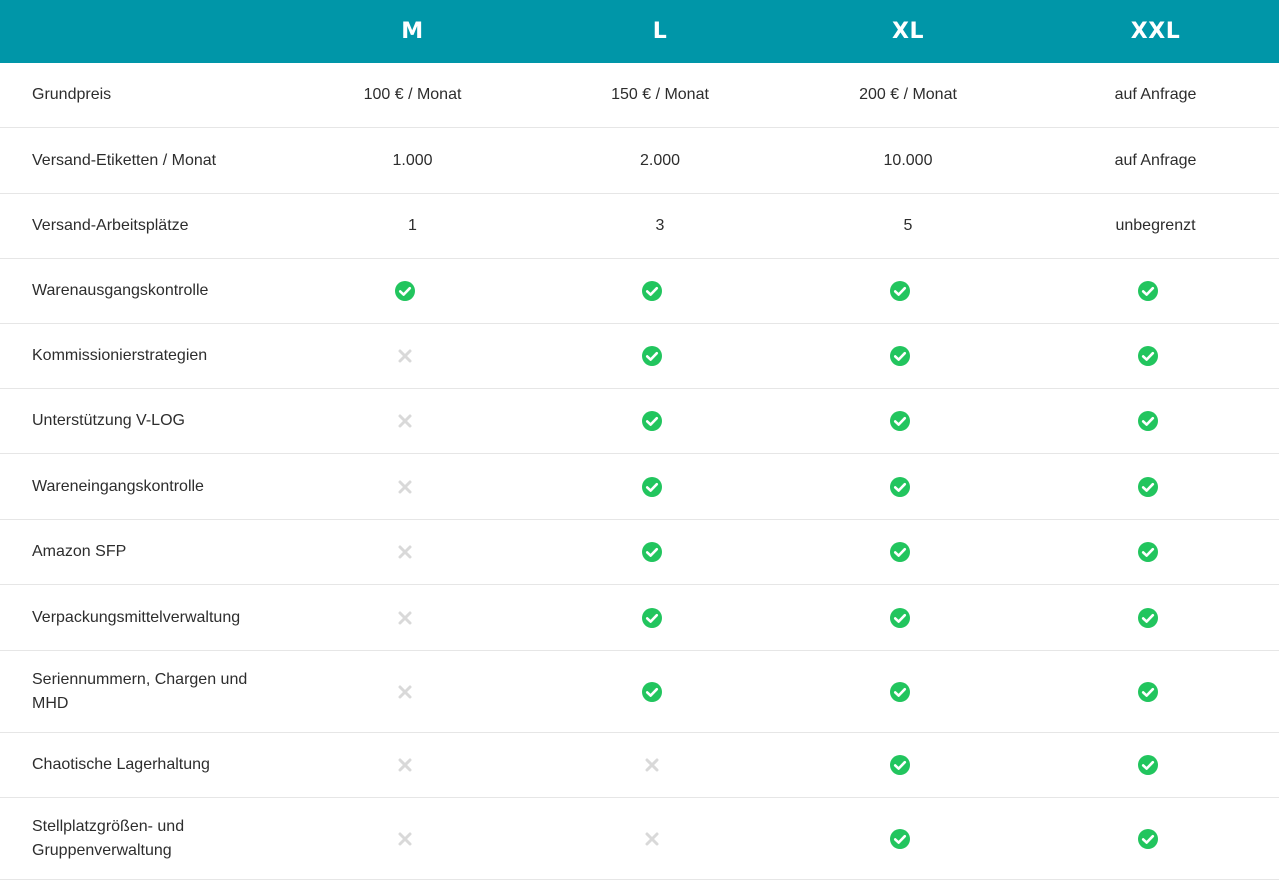 This screenshot has width=1279, height=880. Describe the element at coordinates (908, 94) in the screenshot. I see `cell-value: 200 € / Monat` at that location.